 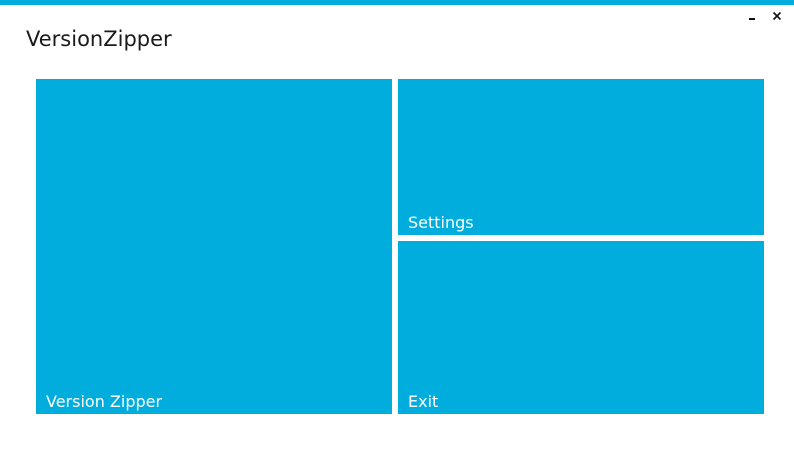 I want to click on window-controls, so click(x=765, y=16).